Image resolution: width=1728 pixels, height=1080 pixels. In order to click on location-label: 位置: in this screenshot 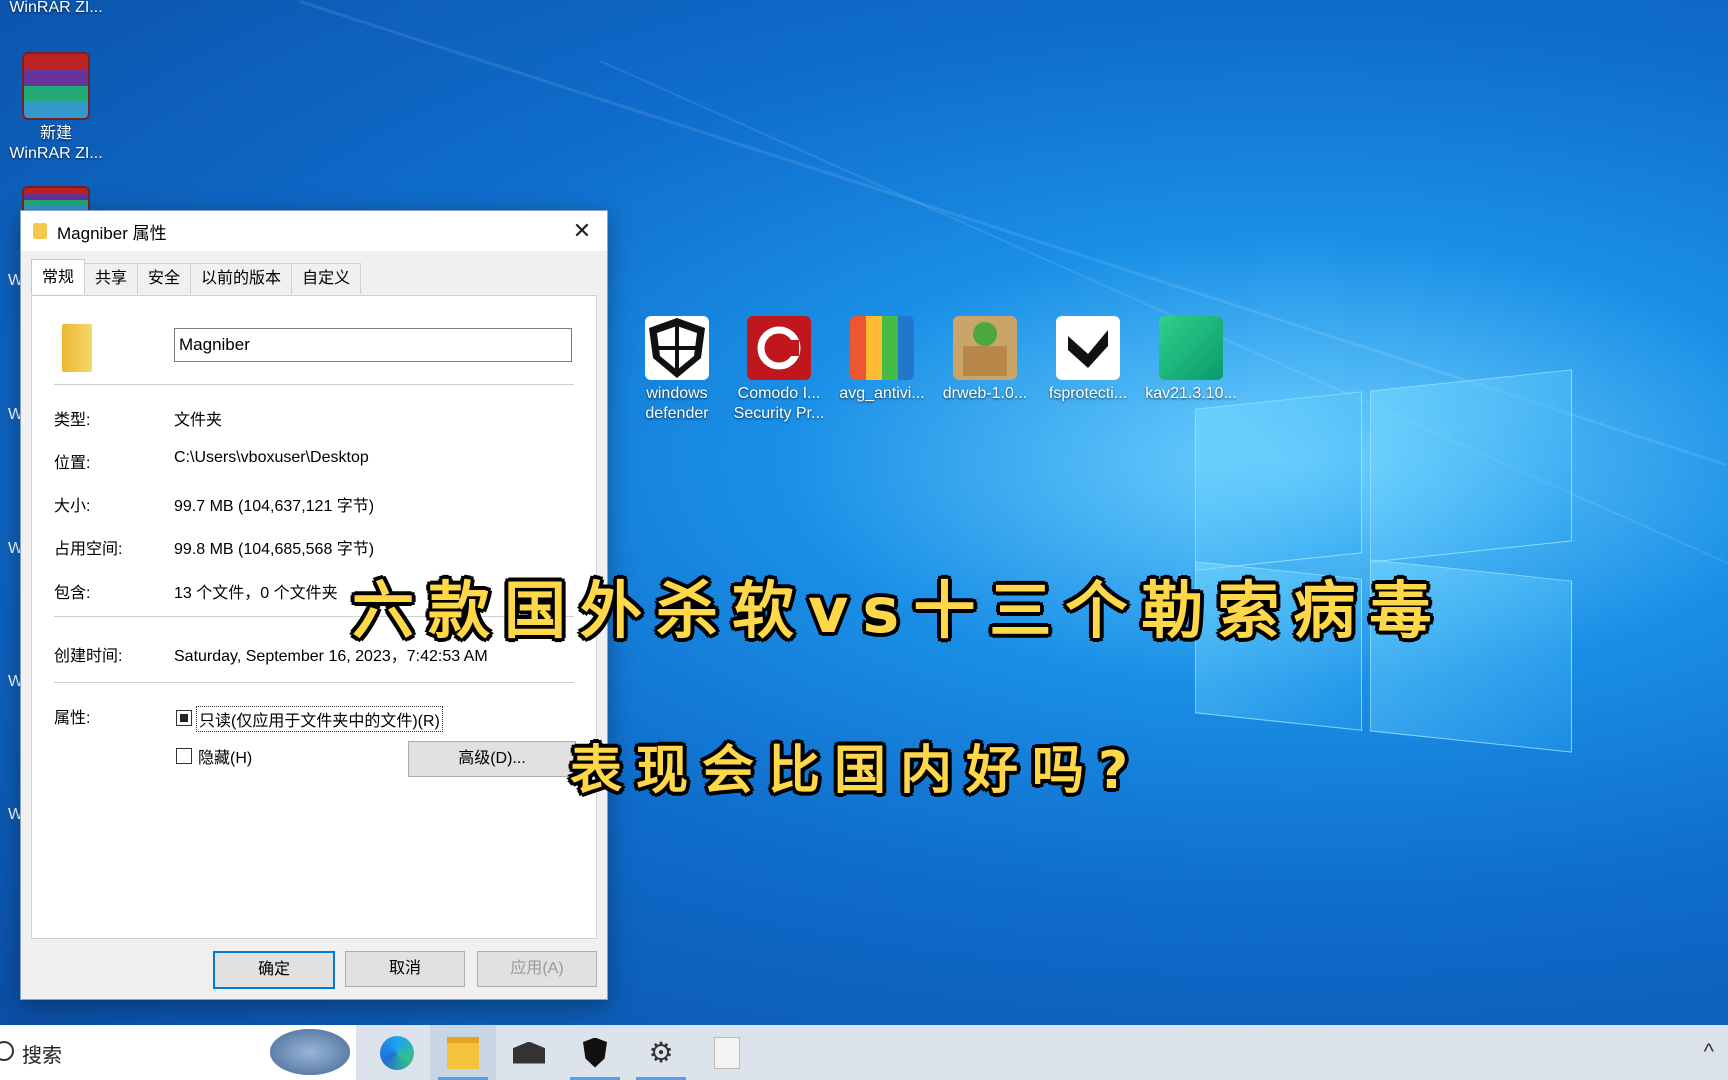, I will do `click(72, 463)`.